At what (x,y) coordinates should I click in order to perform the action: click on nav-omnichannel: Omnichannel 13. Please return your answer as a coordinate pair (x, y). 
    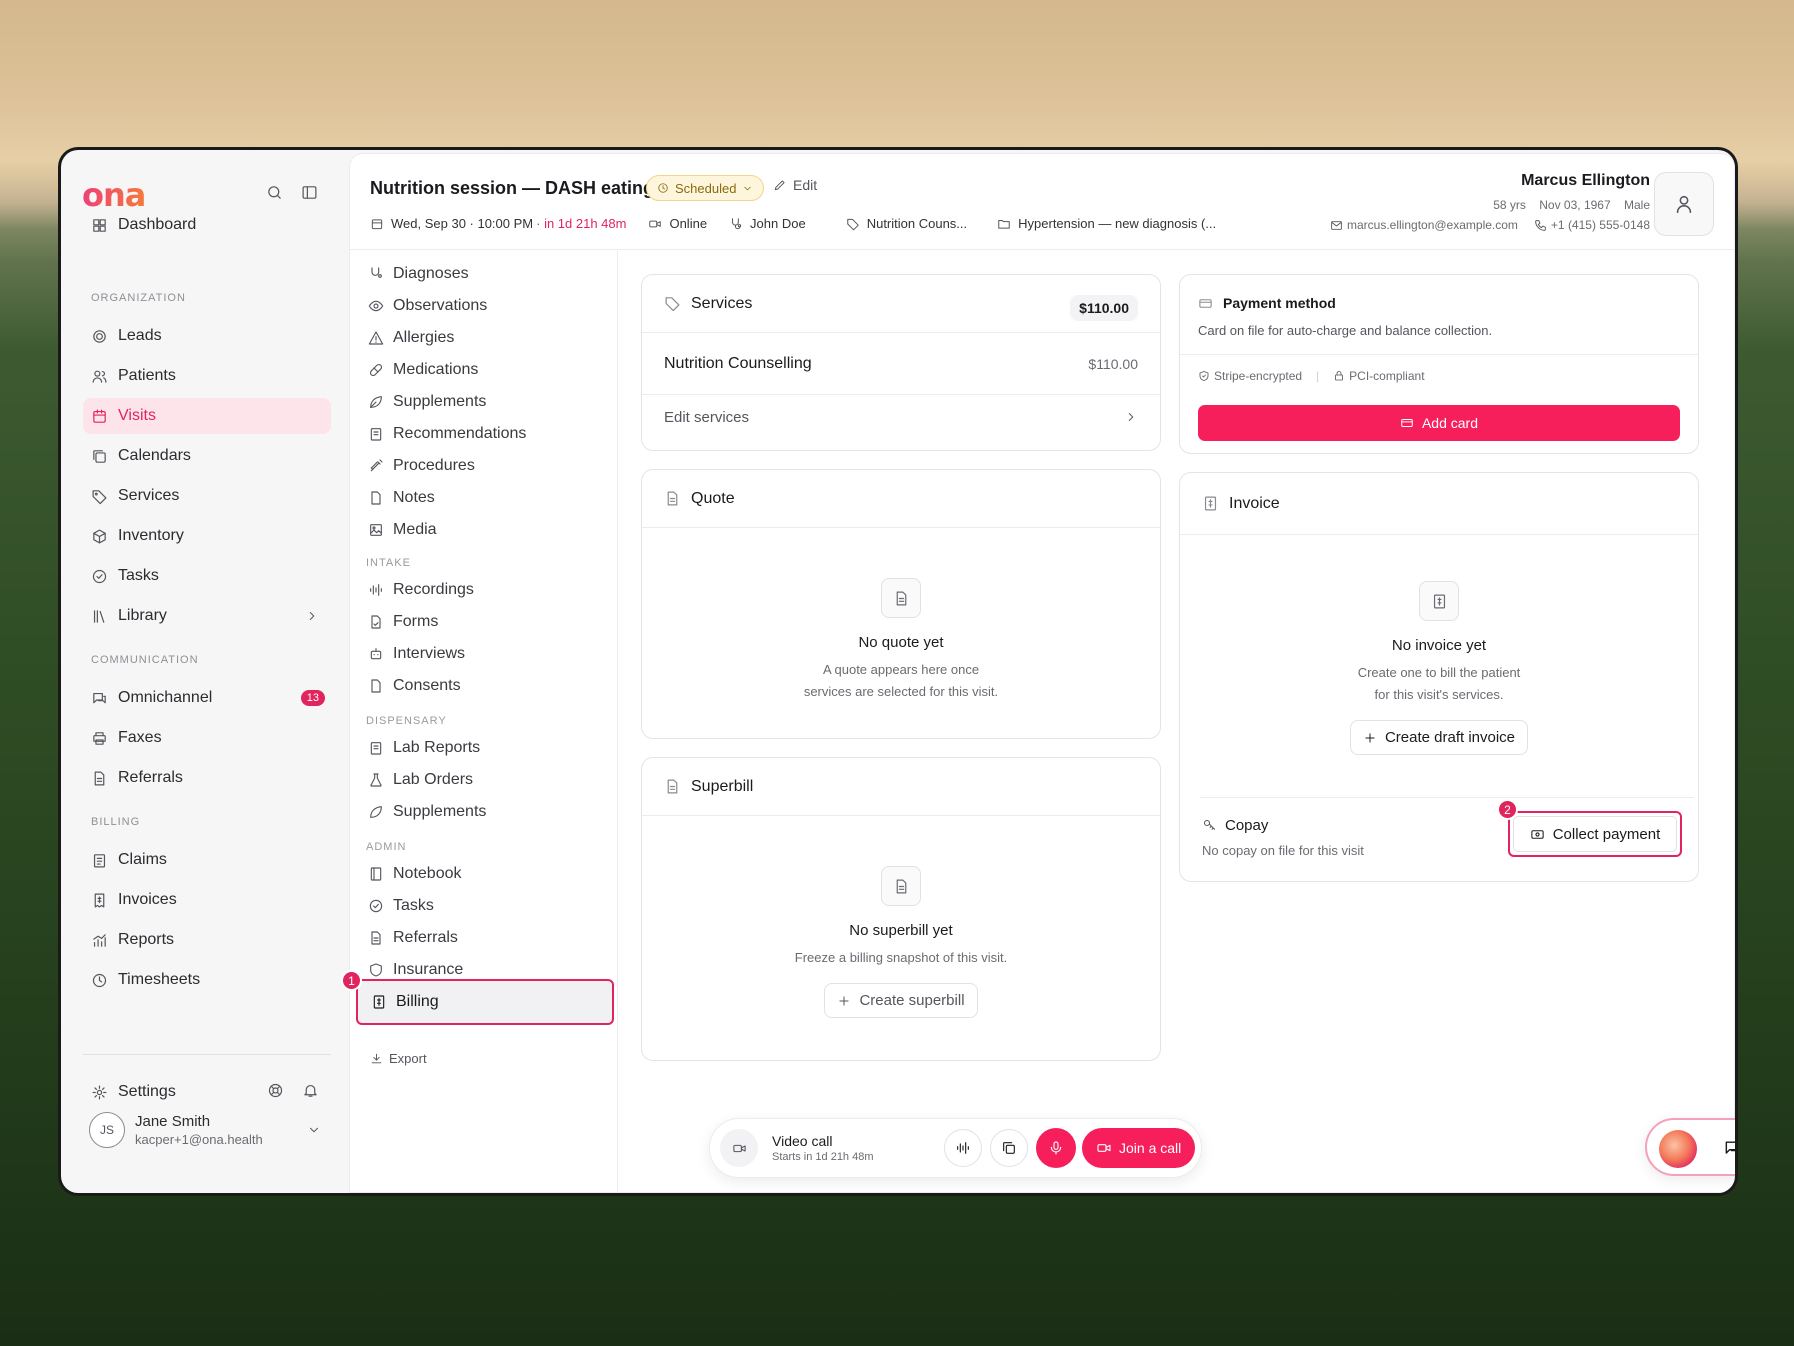
    Looking at the image, I should click on (207, 698).